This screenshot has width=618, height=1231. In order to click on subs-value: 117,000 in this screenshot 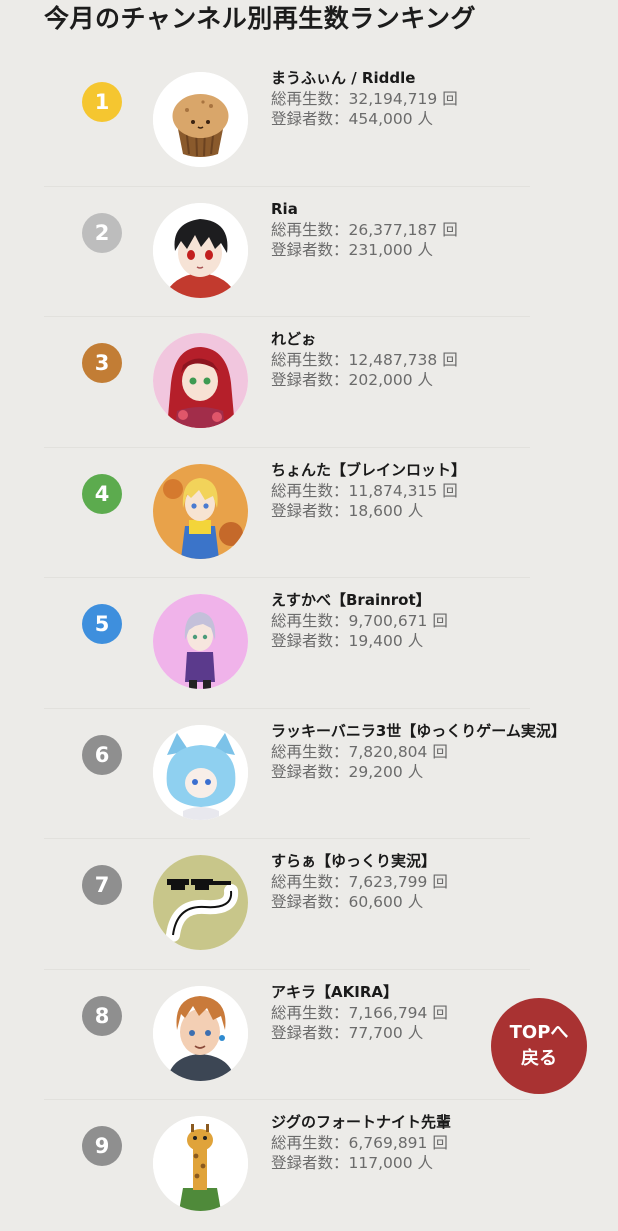, I will do `click(380, 1163)`.